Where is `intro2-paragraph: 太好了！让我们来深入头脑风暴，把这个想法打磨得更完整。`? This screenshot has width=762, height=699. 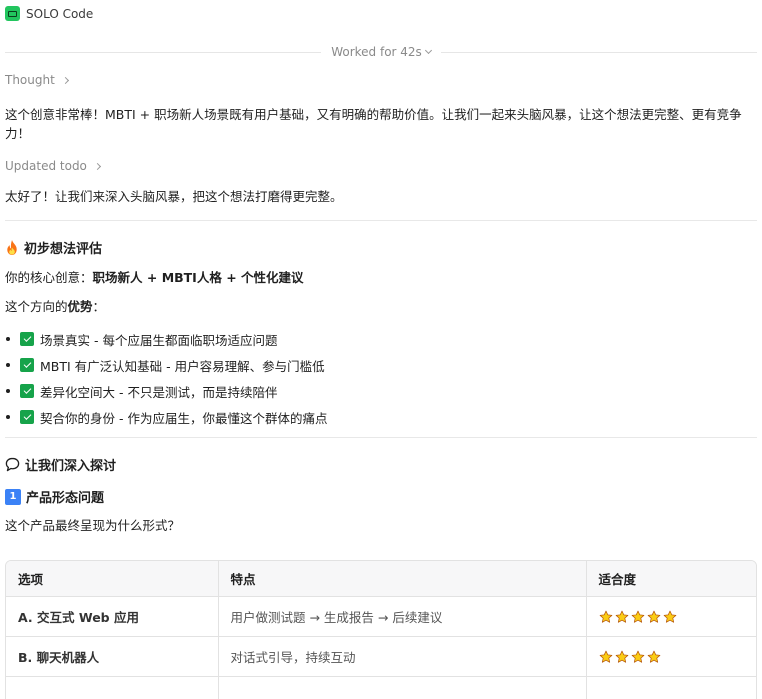
intro2-paragraph: 太好了！让我们来深入头脑风暴，把这个想法打磨得更完整。 is located at coordinates (174, 196).